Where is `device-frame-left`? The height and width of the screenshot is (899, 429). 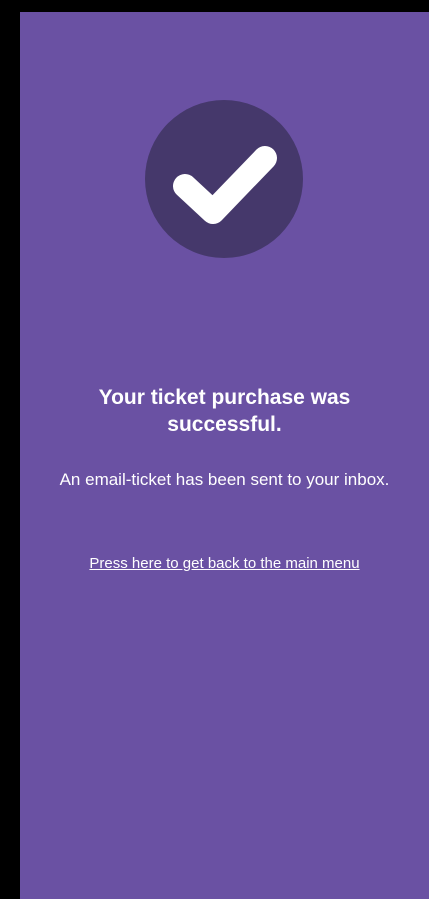 device-frame-left is located at coordinates (10, 449).